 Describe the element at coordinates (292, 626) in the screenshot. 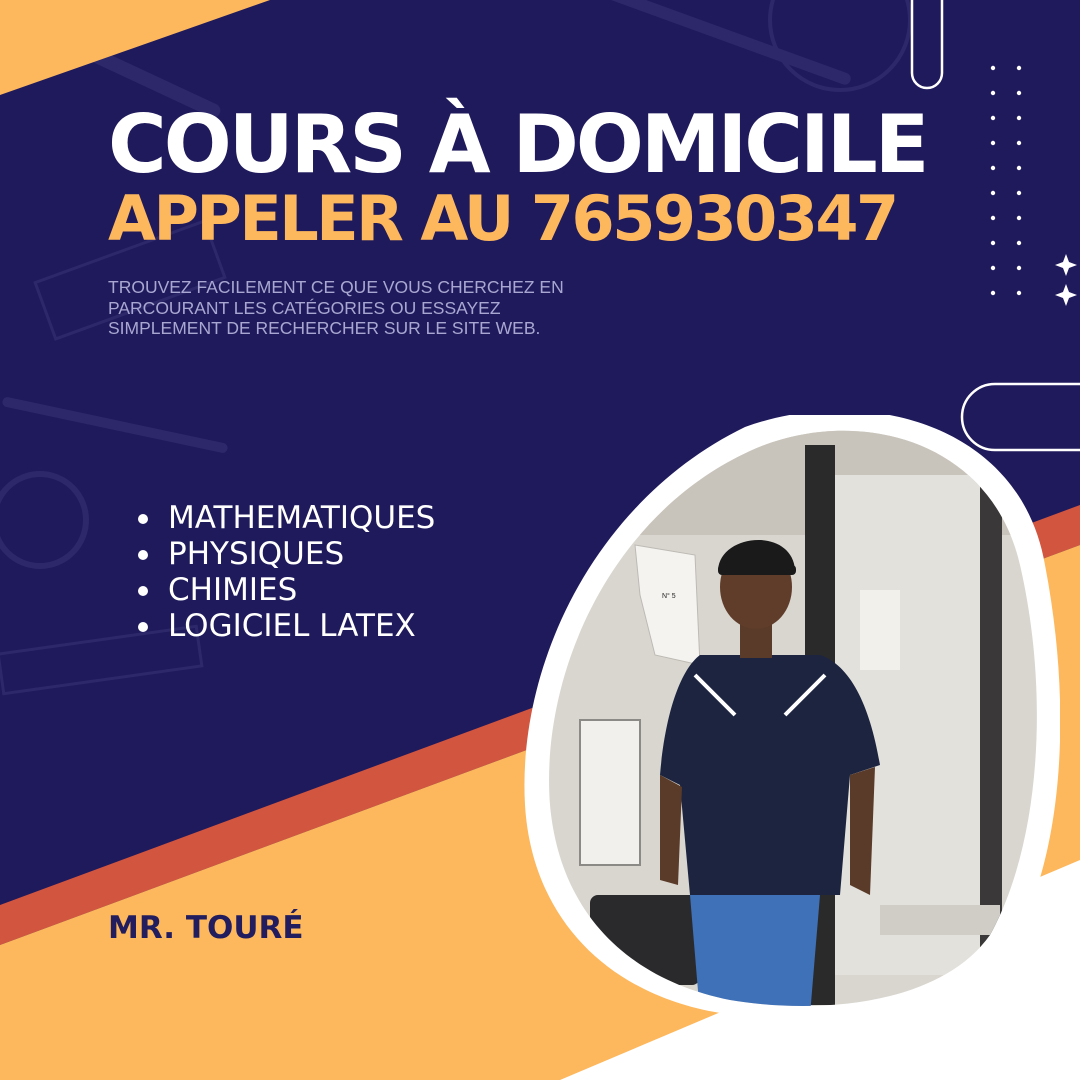

I see `subject-label: LOGICIEL LATEX` at that location.